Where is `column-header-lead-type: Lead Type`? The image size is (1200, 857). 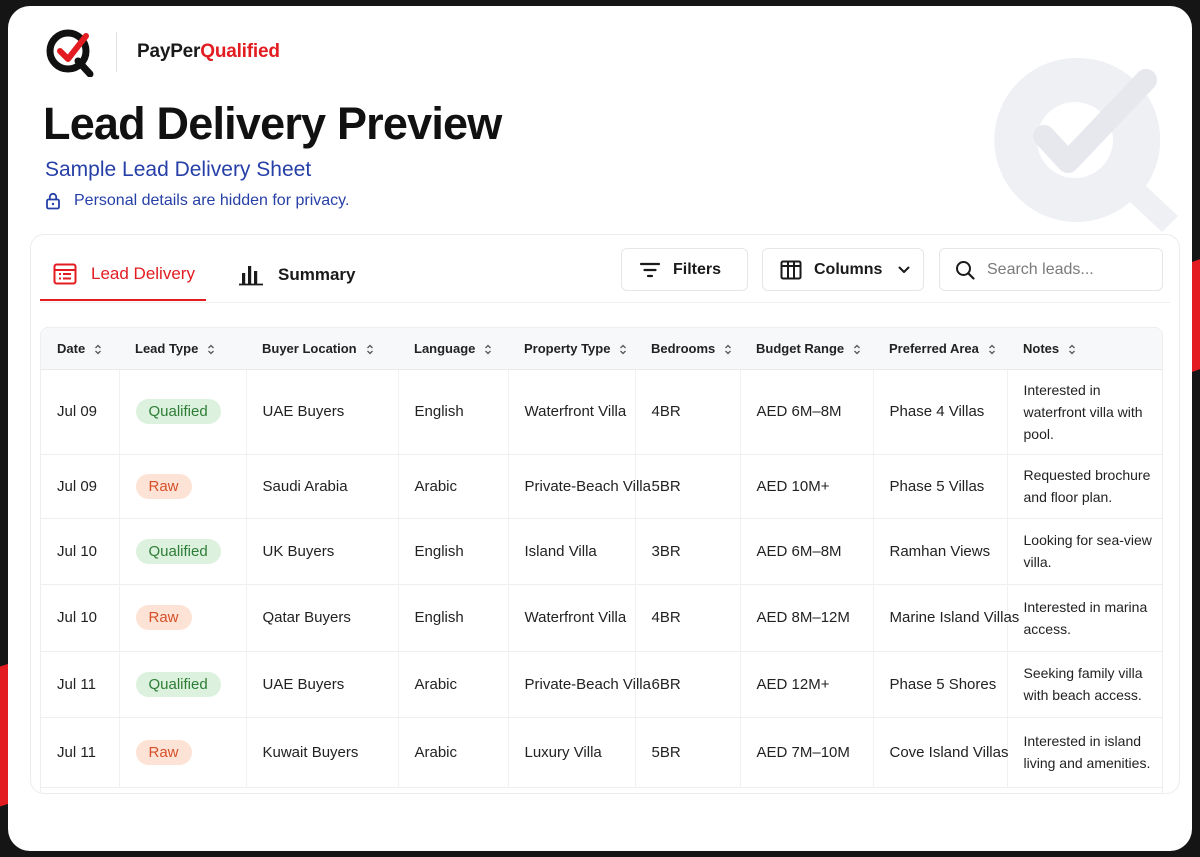 column-header-lead-type: Lead Type is located at coordinates (182, 349).